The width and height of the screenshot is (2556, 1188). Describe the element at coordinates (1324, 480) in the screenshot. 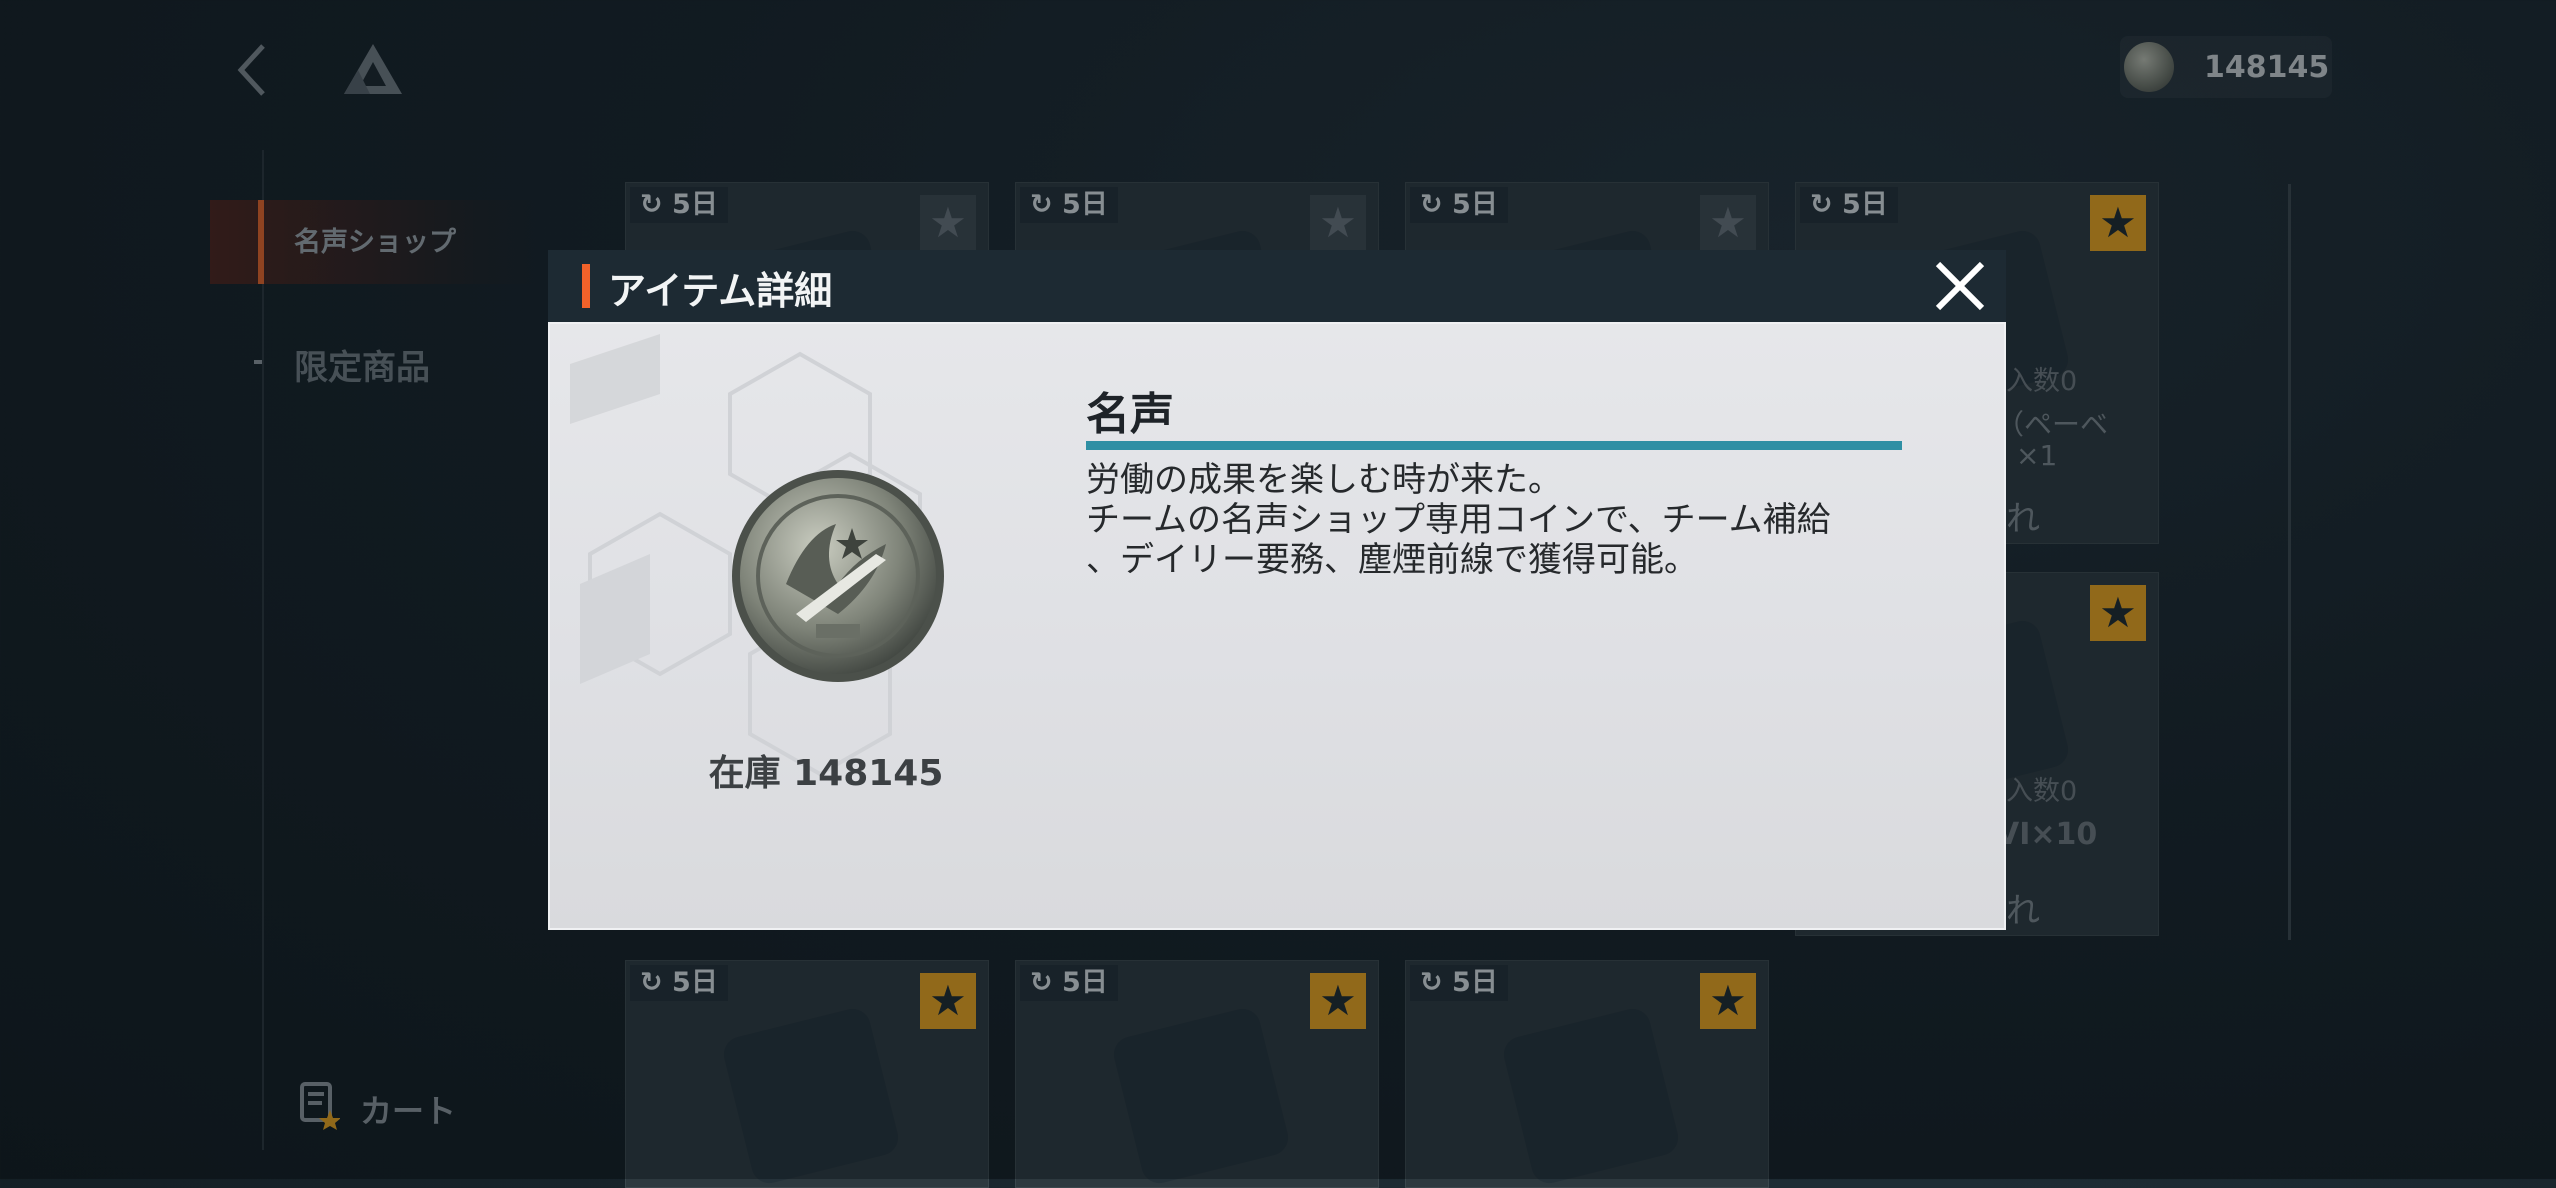

I see `description-line: 労働の成果を楽しむ時が来た。` at that location.